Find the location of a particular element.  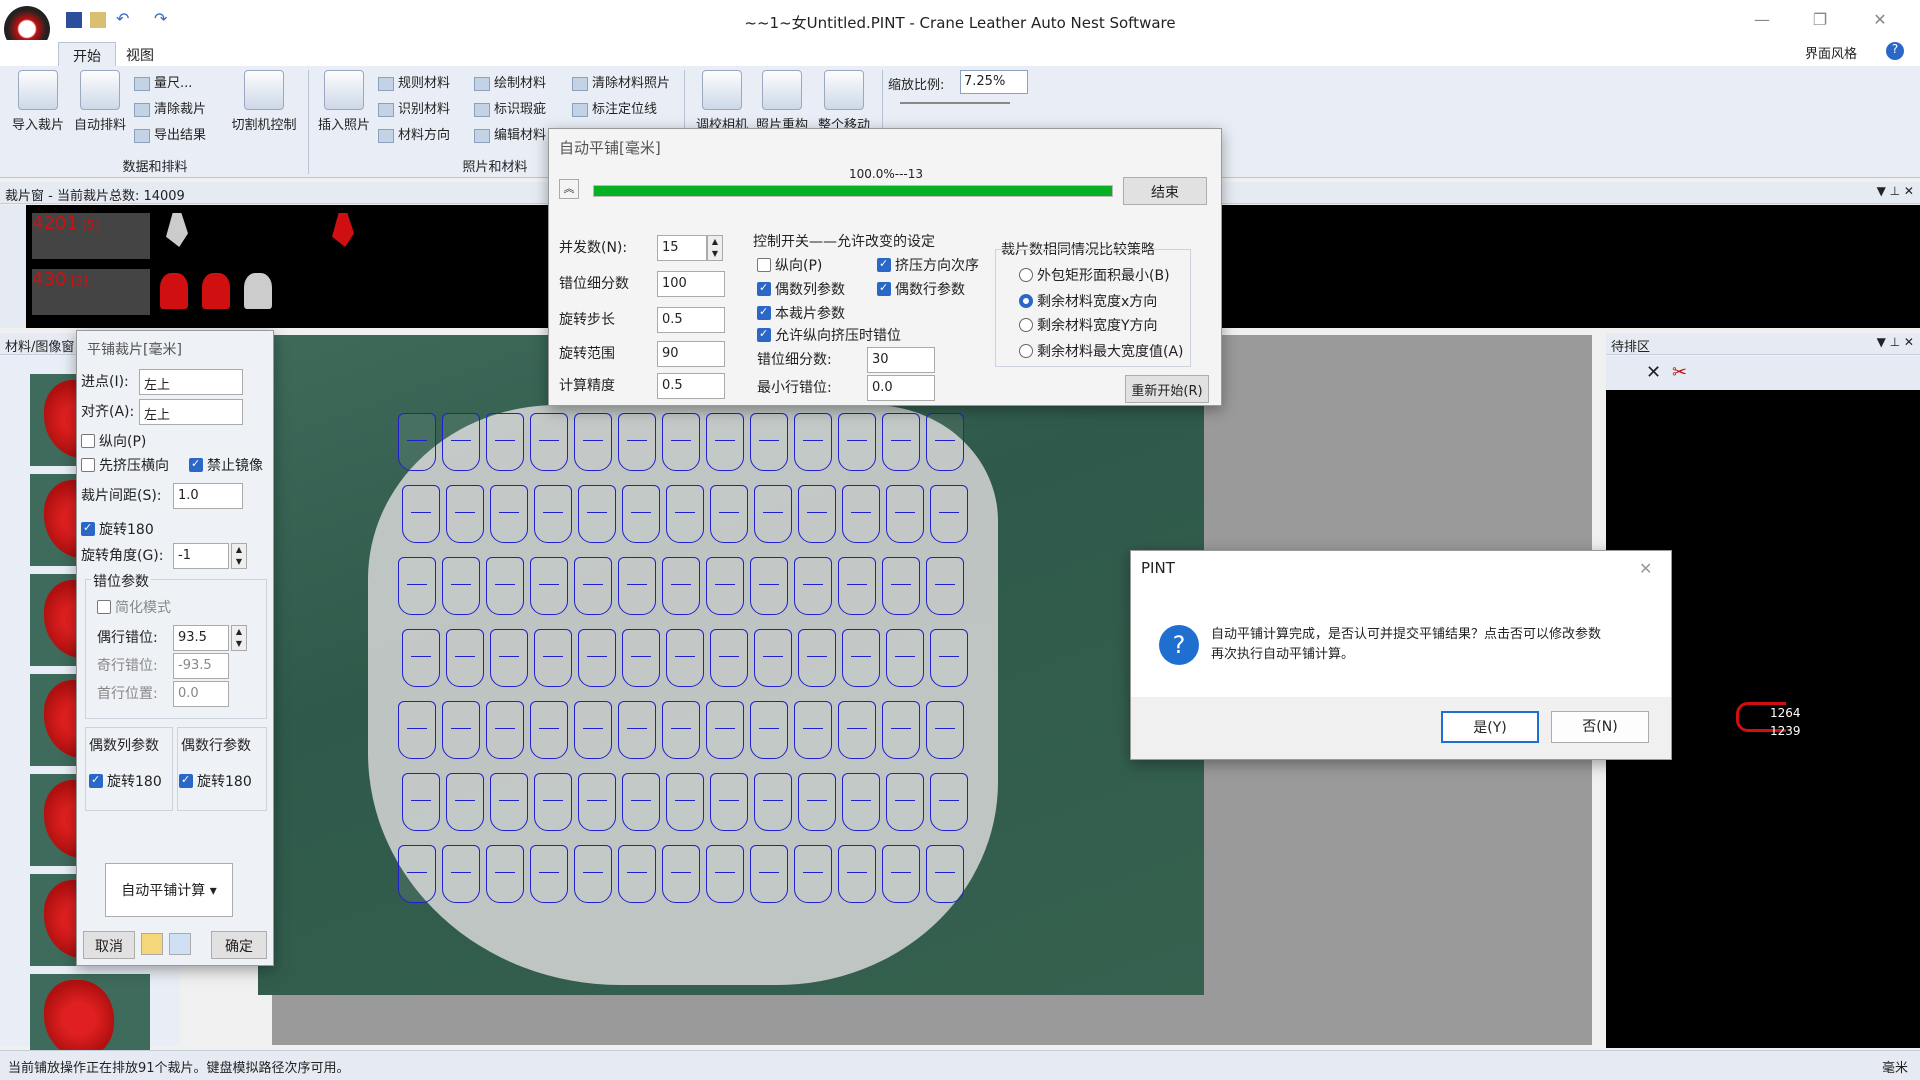

move-all-button: 整个移动 is located at coordinates (844, 101).